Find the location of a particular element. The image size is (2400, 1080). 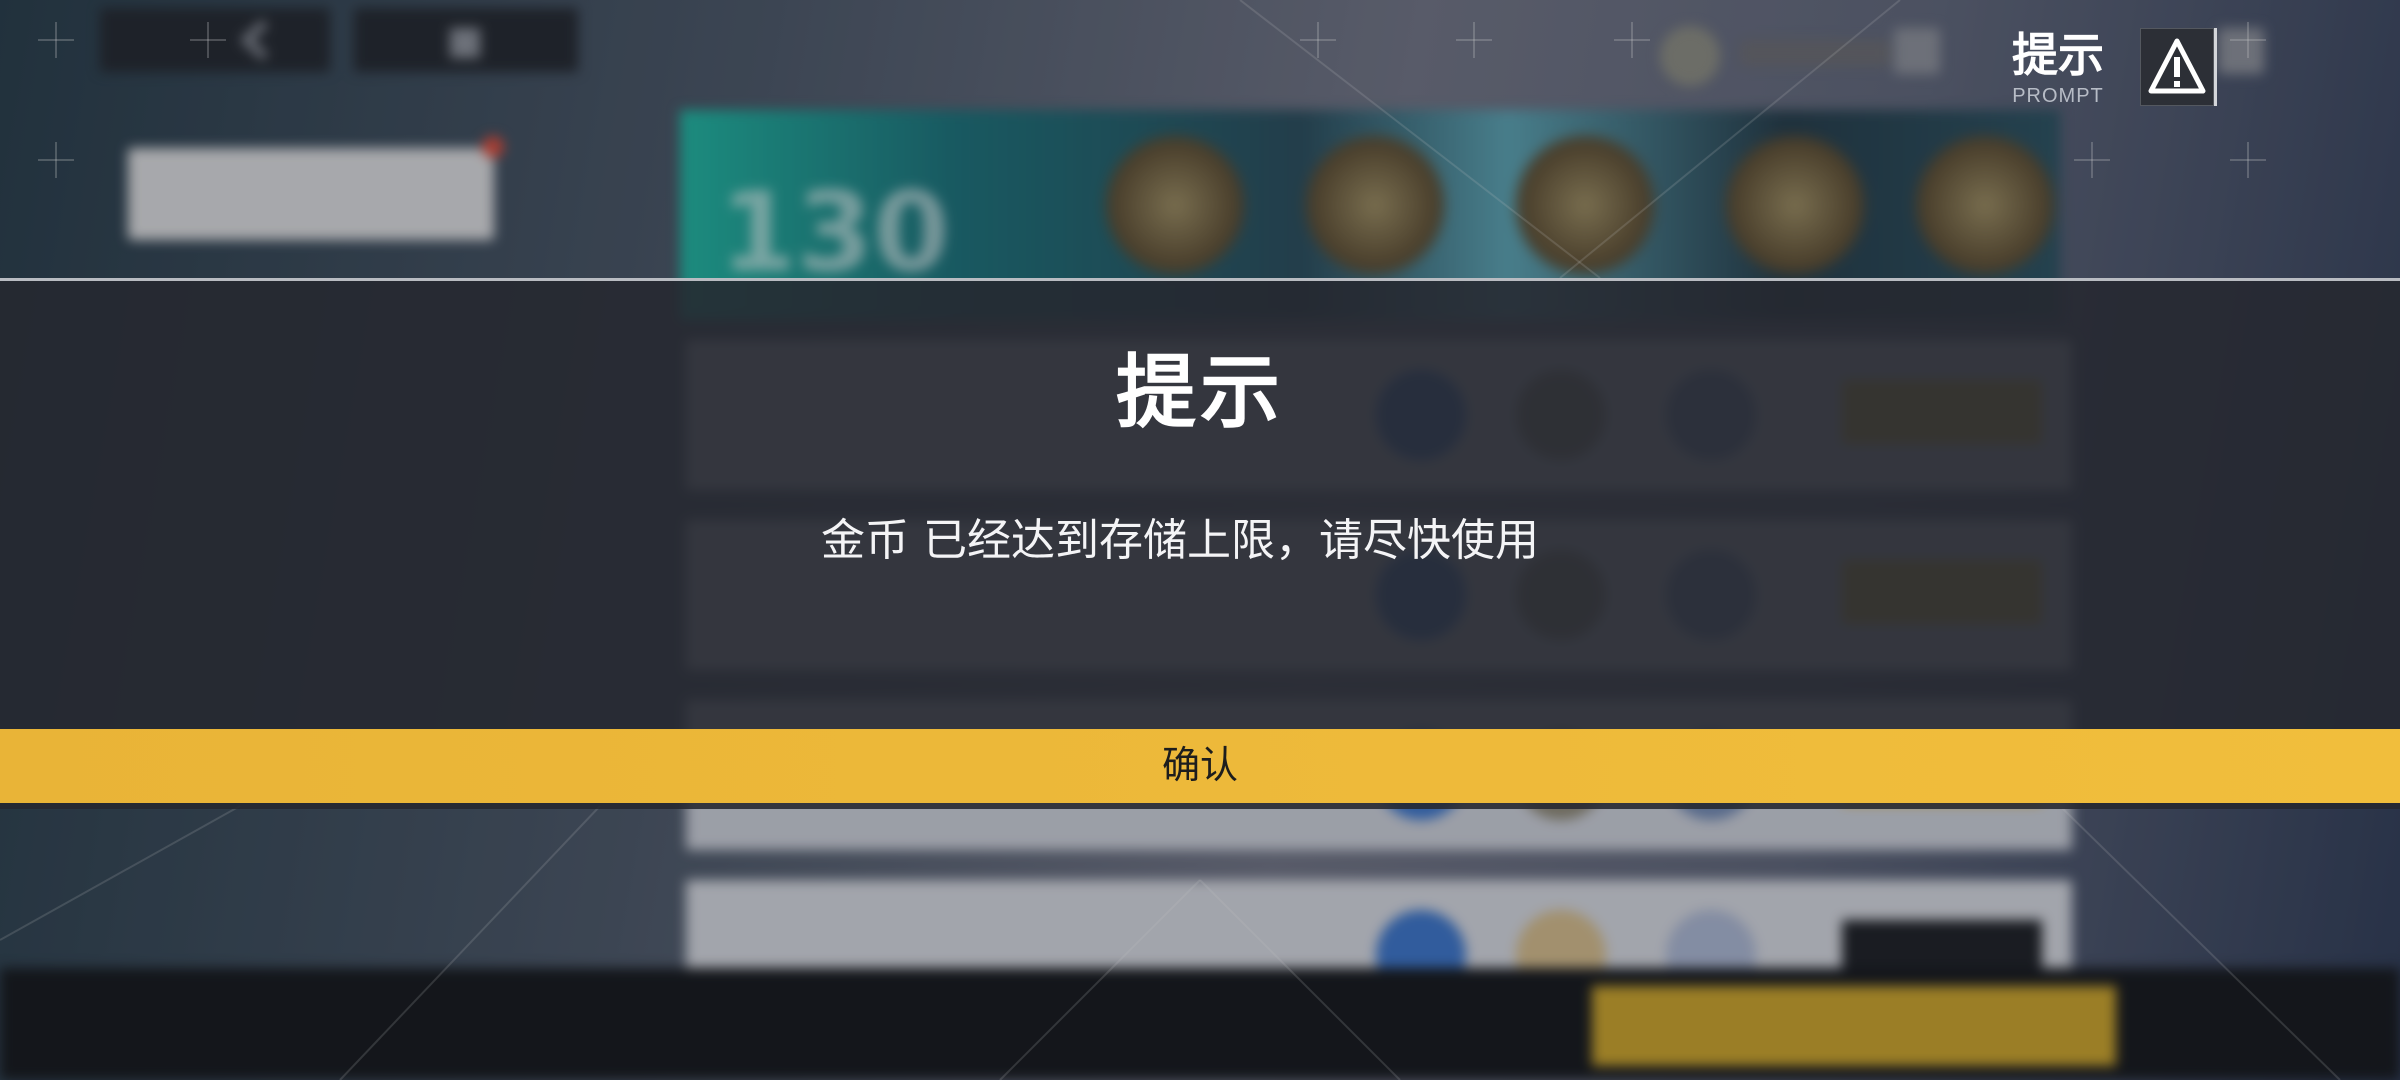

confirm-button: 确认 is located at coordinates (1200, 766).